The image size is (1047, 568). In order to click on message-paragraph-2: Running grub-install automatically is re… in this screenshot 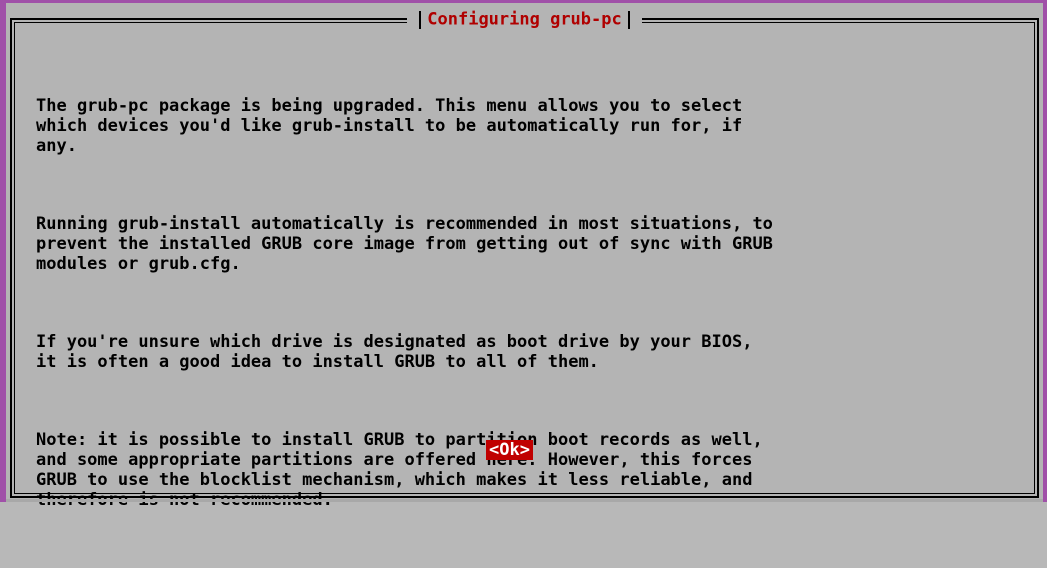, I will do `click(404, 244)`.